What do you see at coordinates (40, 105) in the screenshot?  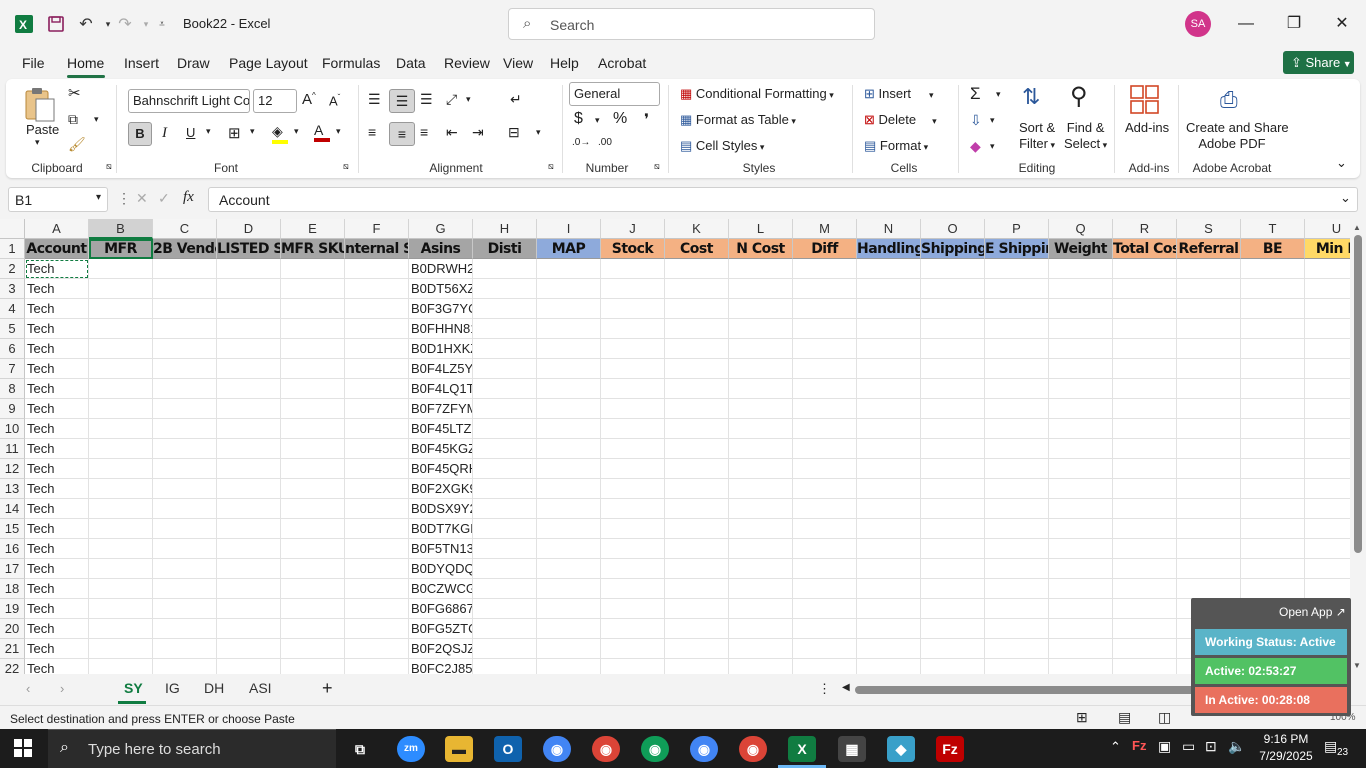 I see `paste-icon` at bounding box center [40, 105].